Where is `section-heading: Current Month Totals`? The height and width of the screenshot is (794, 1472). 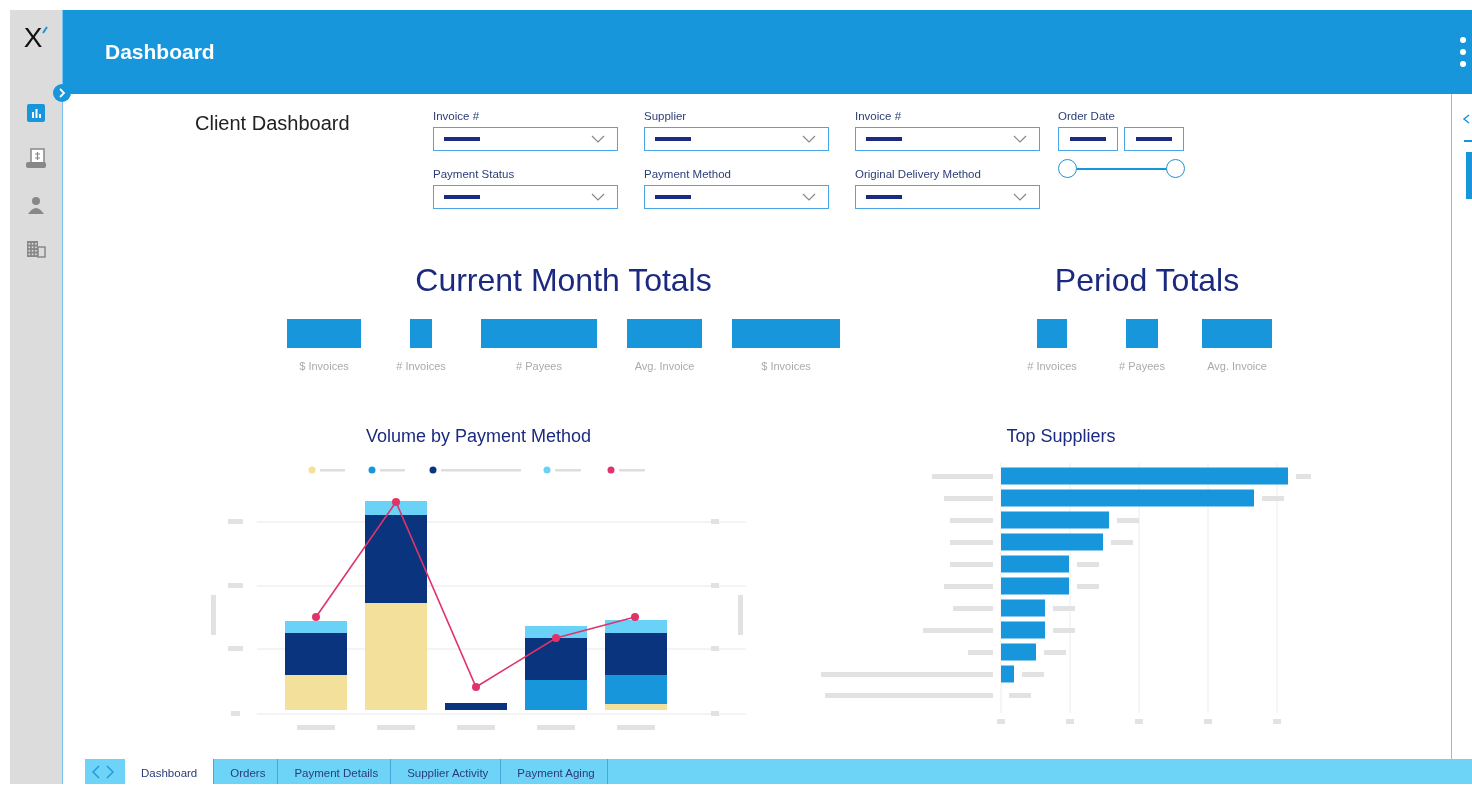
section-heading: Current Month Totals is located at coordinates (563, 280).